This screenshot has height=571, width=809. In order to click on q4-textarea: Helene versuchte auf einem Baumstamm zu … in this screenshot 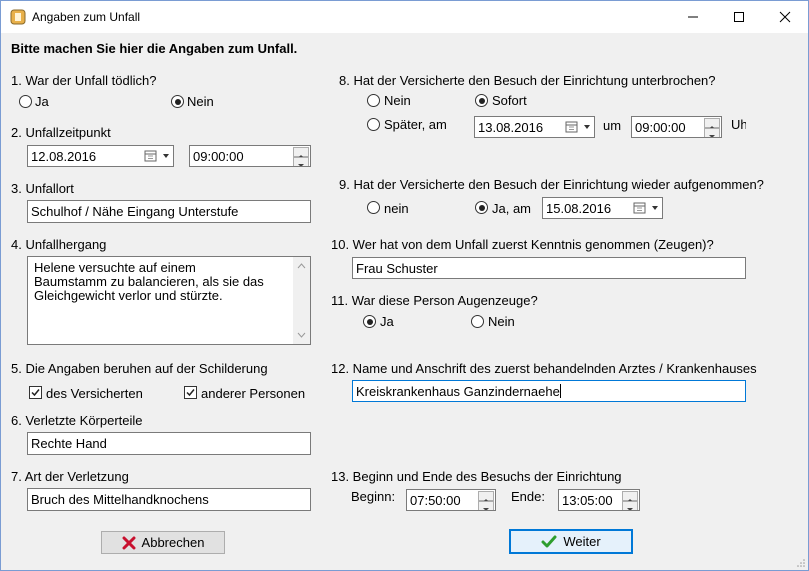, I will do `click(169, 300)`.